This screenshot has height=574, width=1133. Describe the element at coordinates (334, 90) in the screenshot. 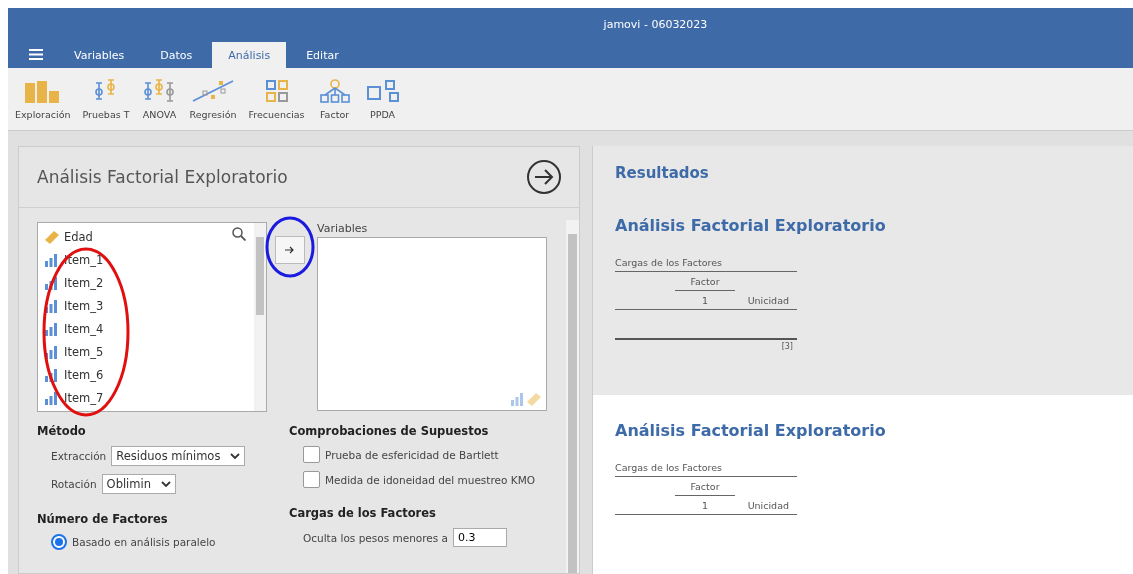

I see `hierarchy-icon` at that location.